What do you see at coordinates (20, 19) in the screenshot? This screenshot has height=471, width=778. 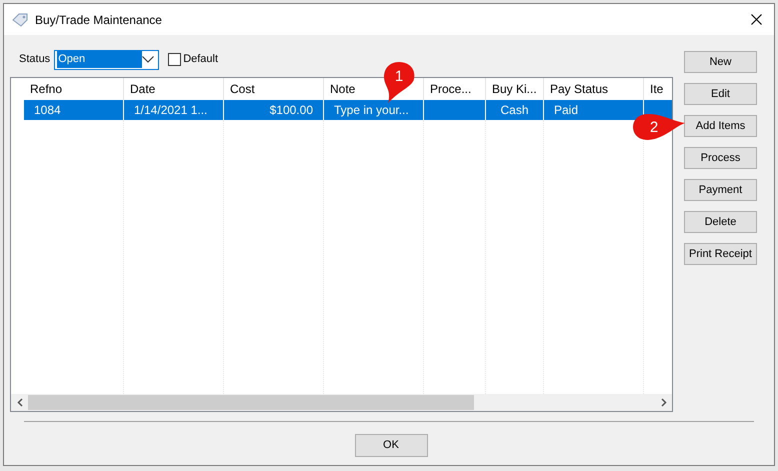 I see `tag-icon` at bounding box center [20, 19].